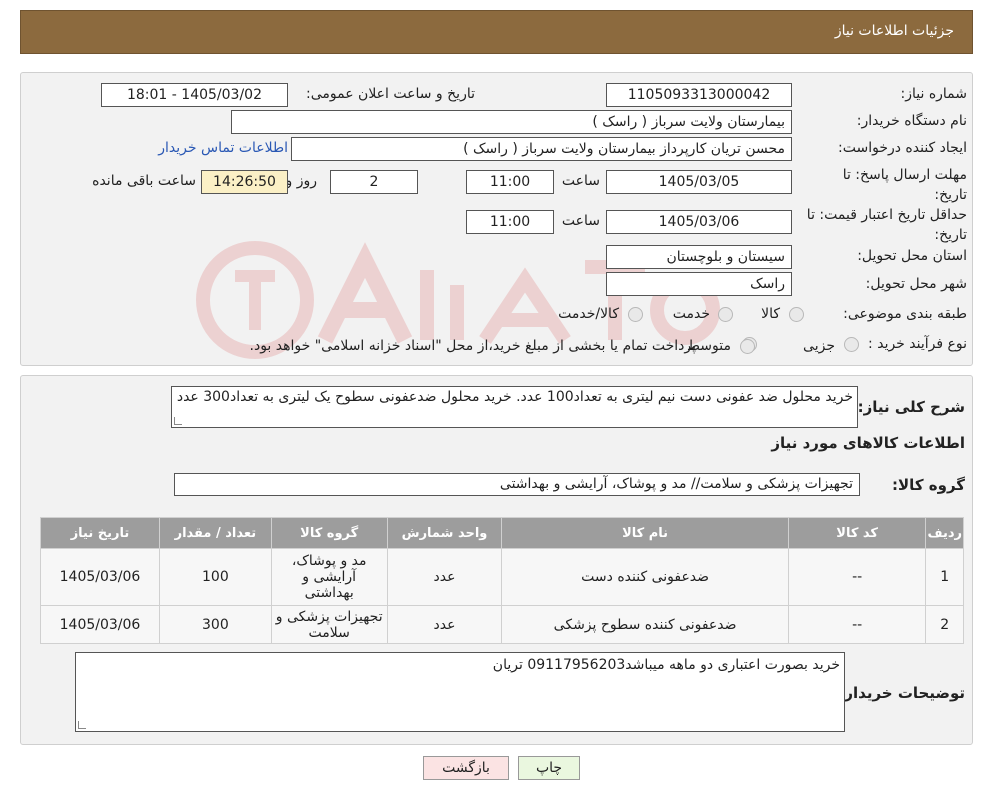  What do you see at coordinates (645, 624) in the screenshot?
I see `cell-name: ضدعفونی کننده سطوح پزشکی` at bounding box center [645, 624].